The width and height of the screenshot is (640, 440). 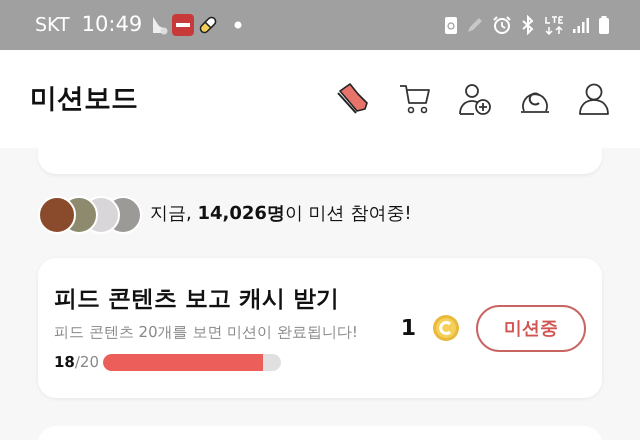 I want to click on signal-icon, so click(x=581, y=25).